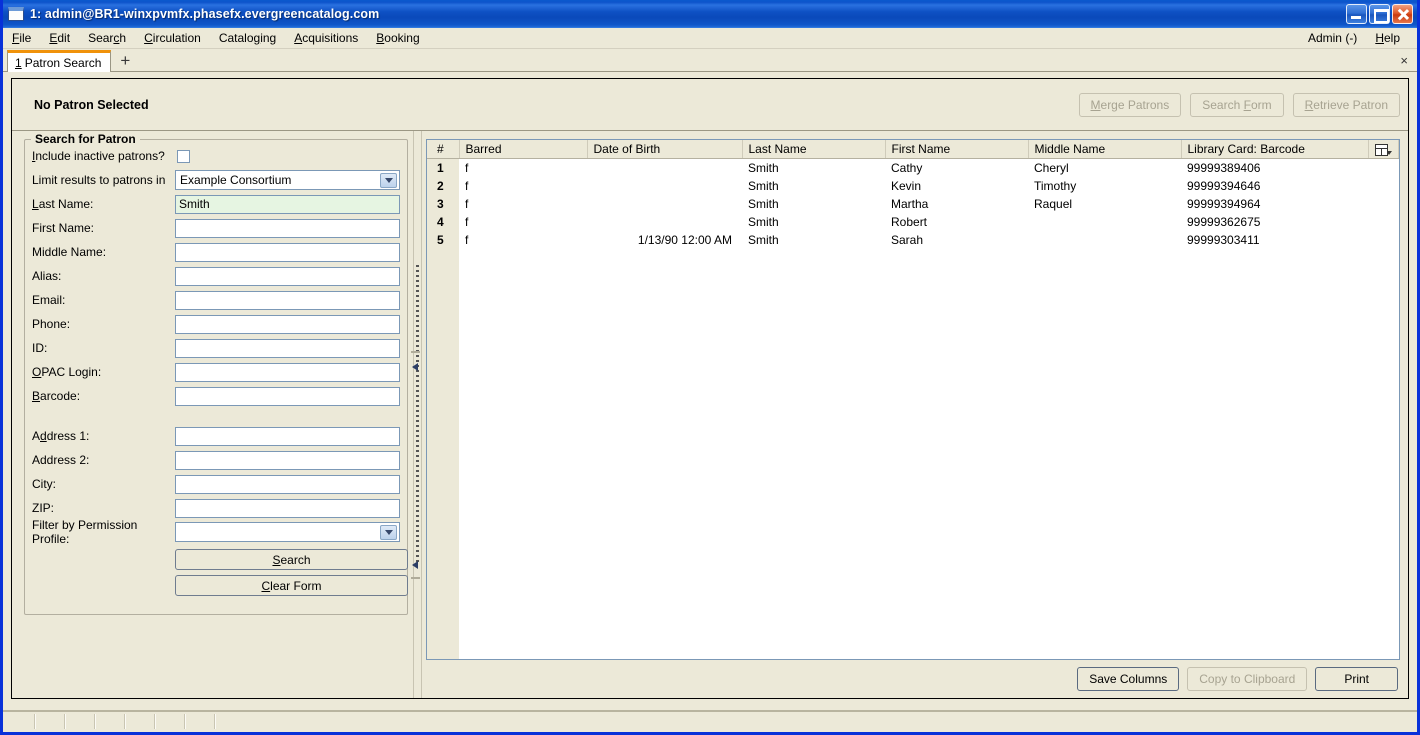 The width and height of the screenshot is (1420, 735). I want to click on print-button: Print, so click(1356, 679).